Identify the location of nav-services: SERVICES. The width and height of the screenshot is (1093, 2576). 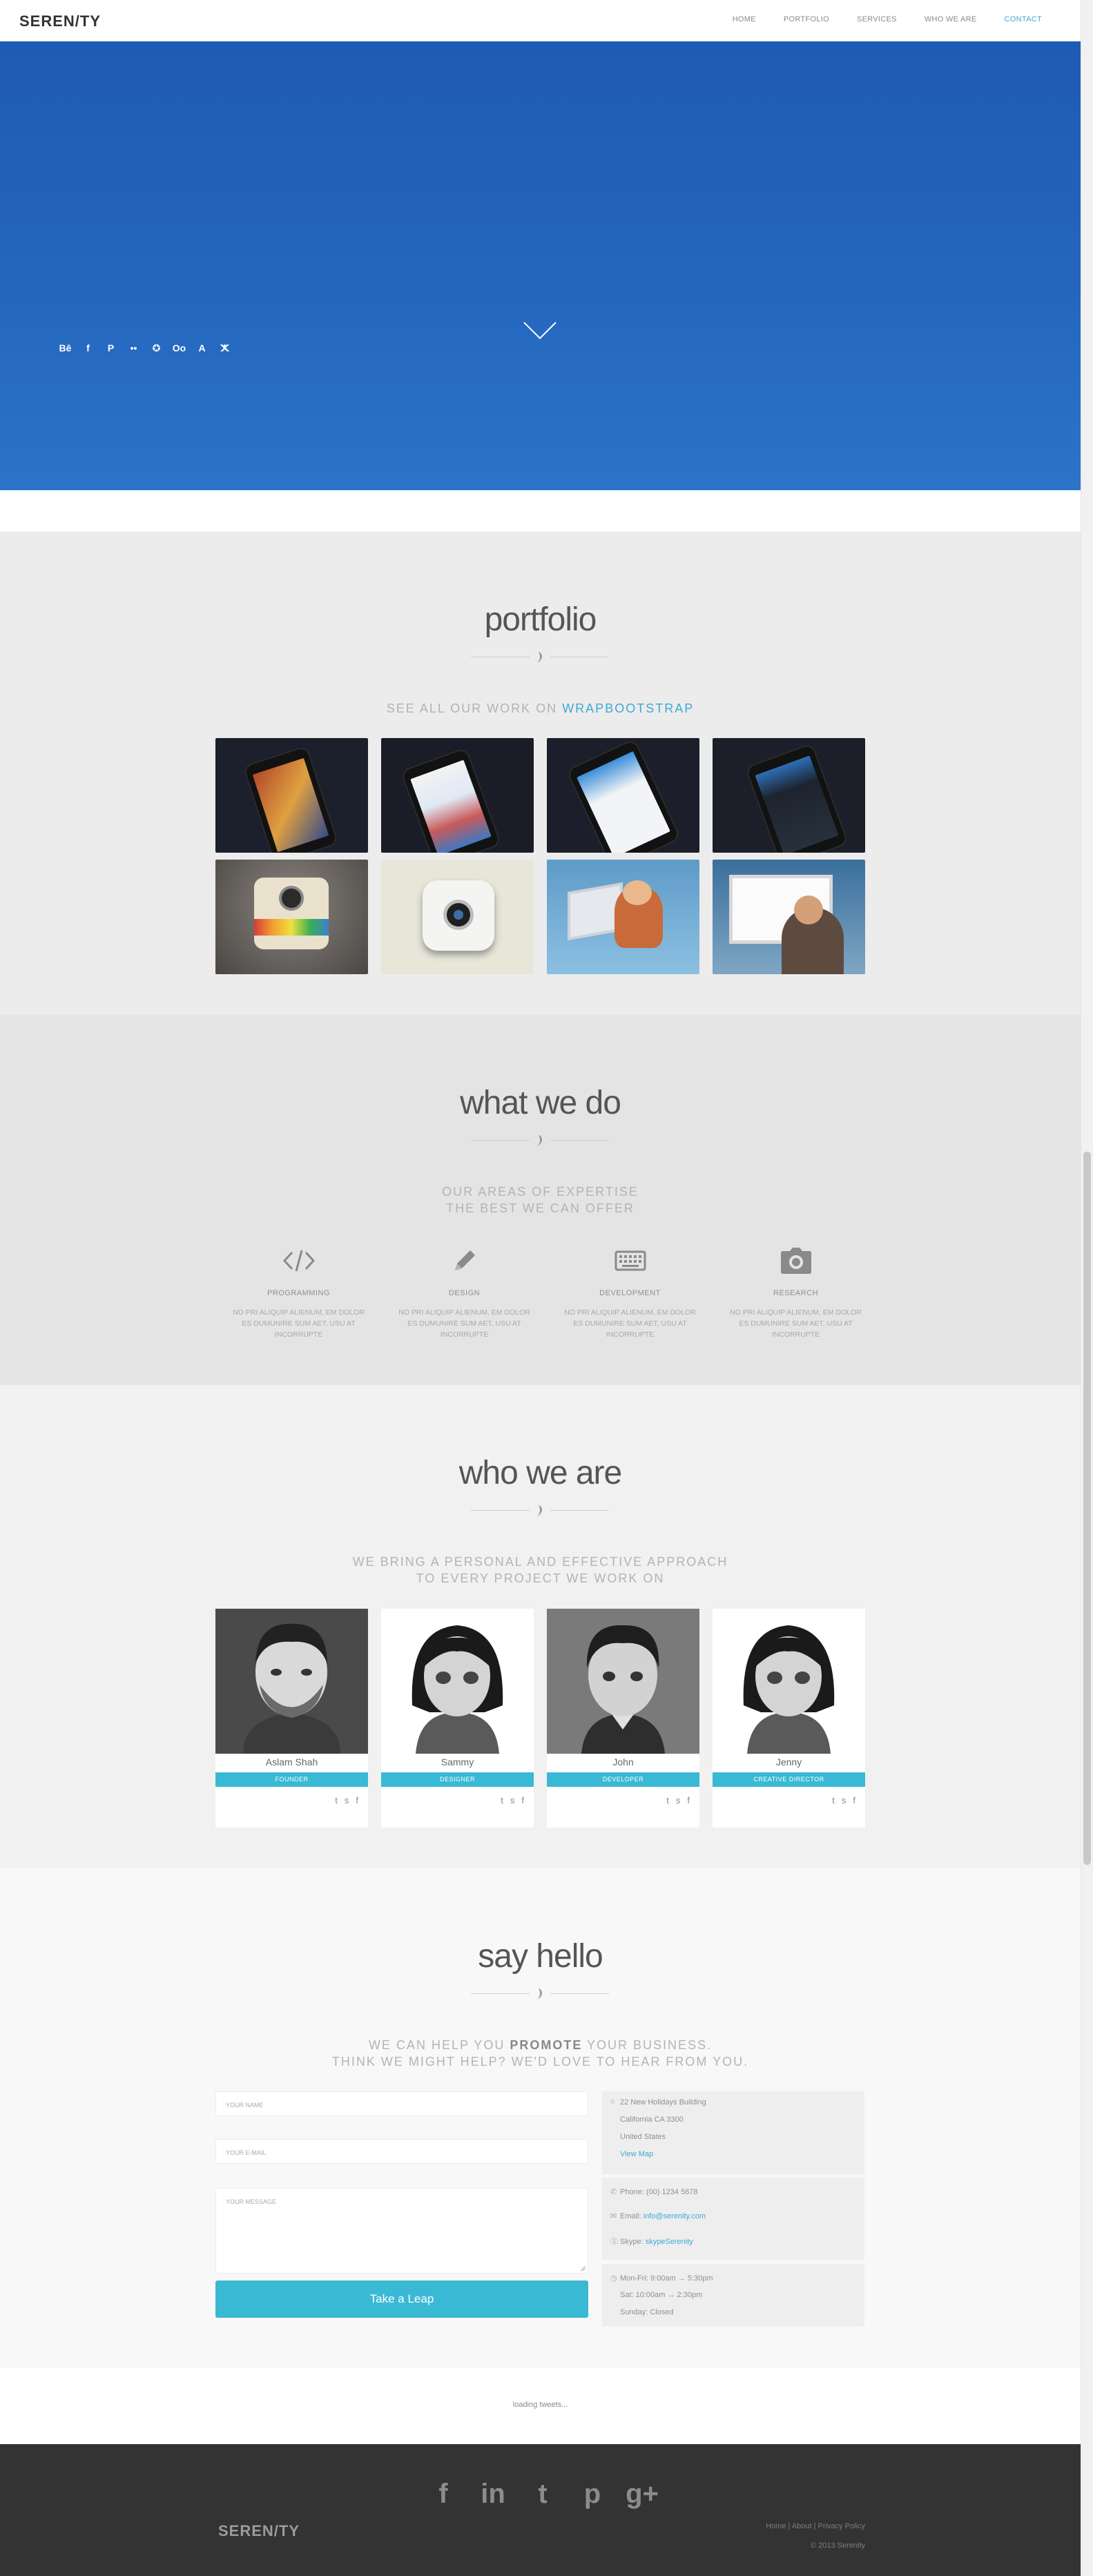
(877, 19).